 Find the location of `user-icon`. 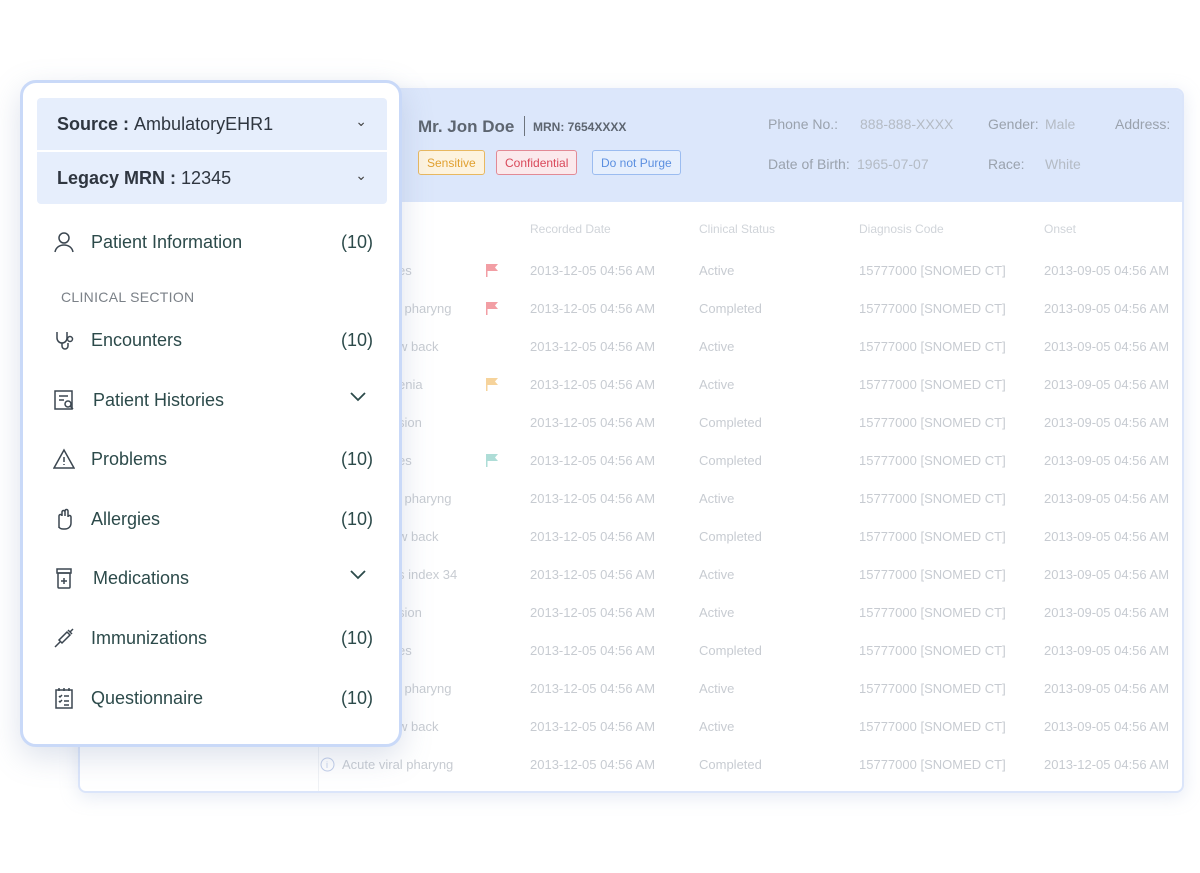

user-icon is located at coordinates (64, 242).